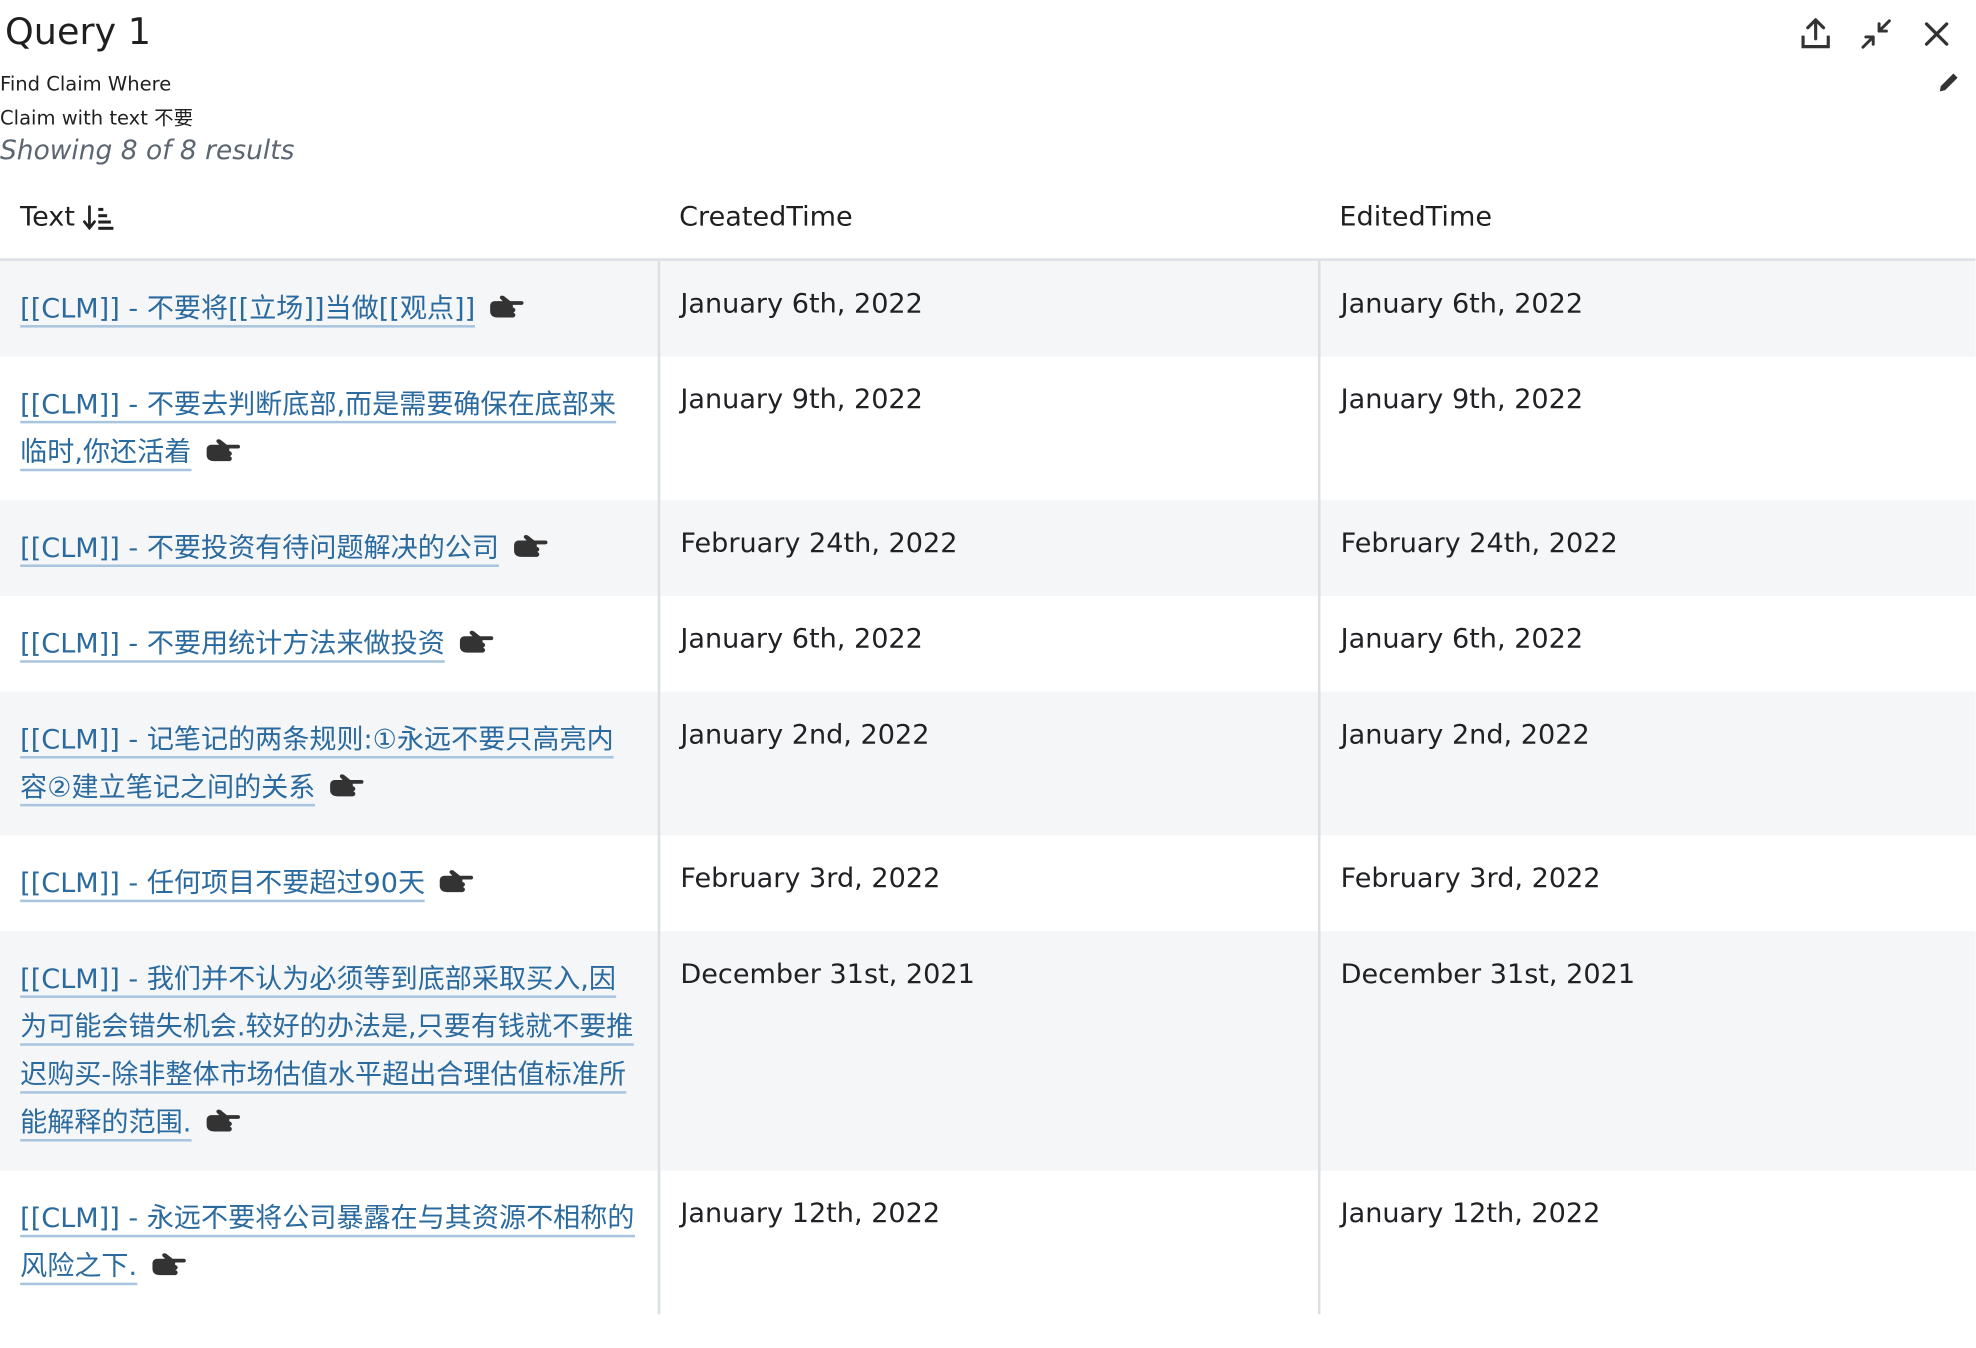 Image resolution: width=1976 pixels, height=1348 pixels. Describe the element at coordinates (1470, 879) in the screenshot. I see `cell-edited-time: February 3rd, 2022` at that location.